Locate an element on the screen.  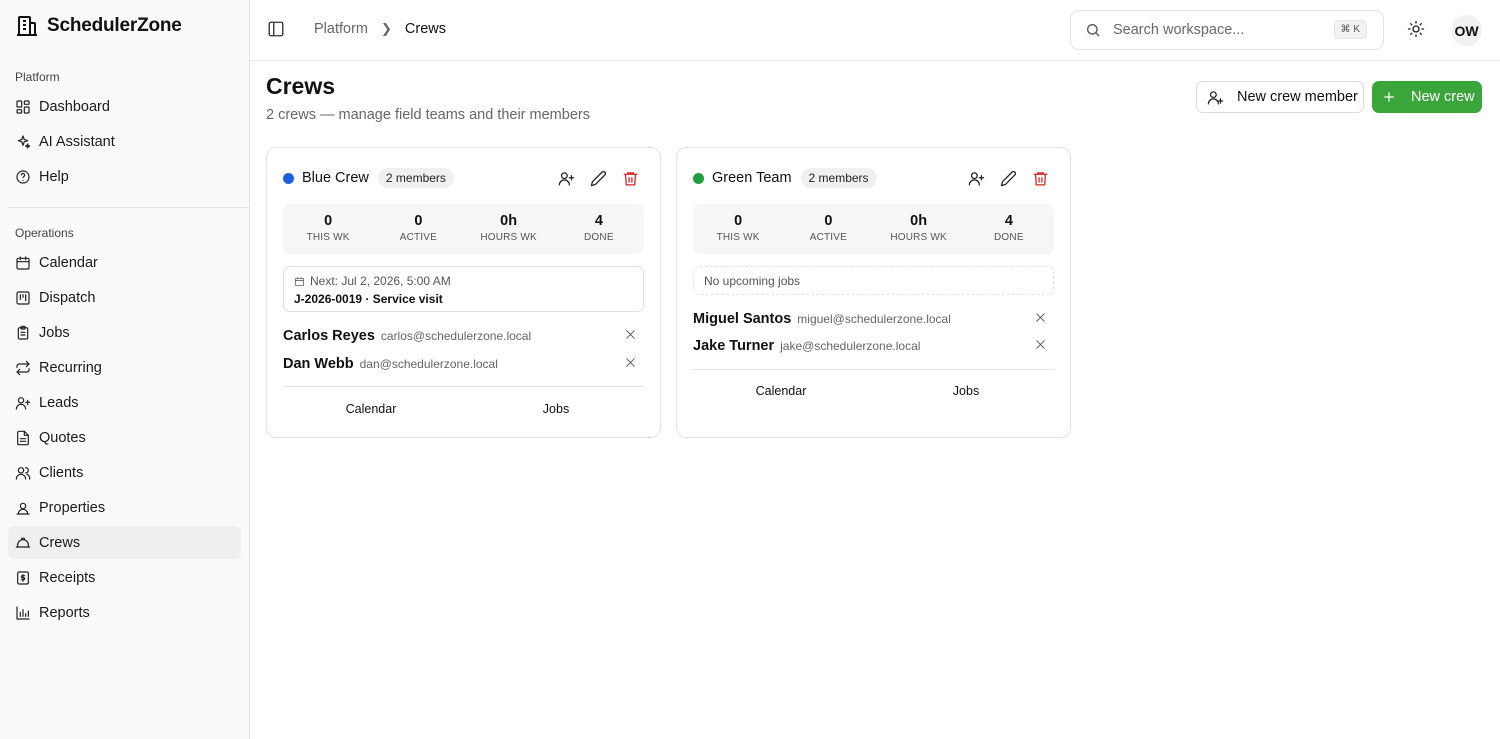
sidebar-item-leads: Leads is located at coordinates (124, 402).